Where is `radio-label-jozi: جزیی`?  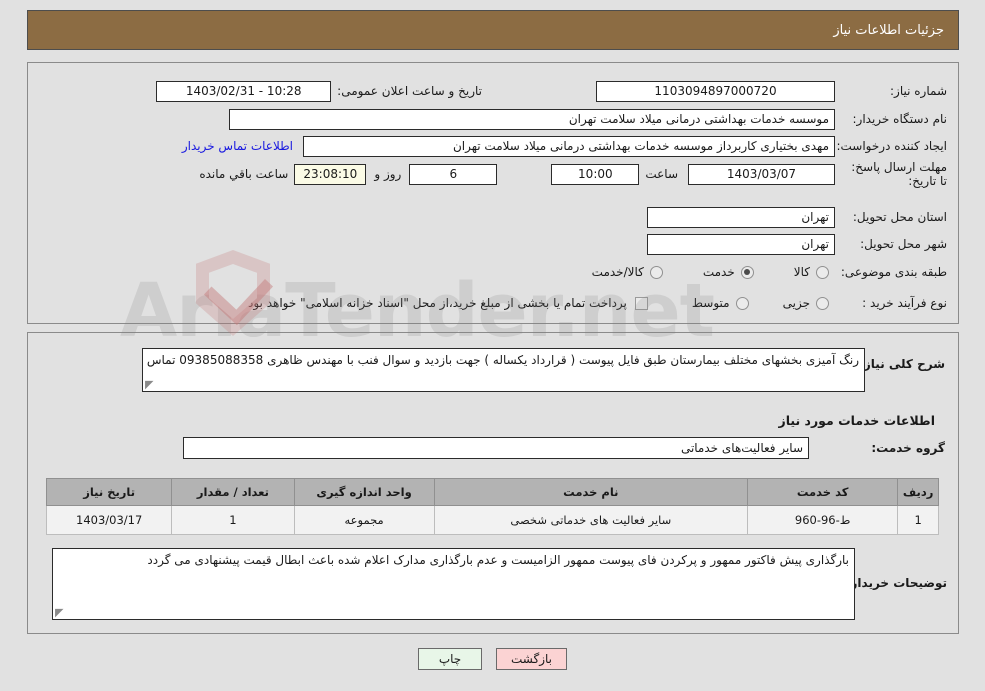
radio-label-jozi: جزیی is located at coordinates (796, 303).